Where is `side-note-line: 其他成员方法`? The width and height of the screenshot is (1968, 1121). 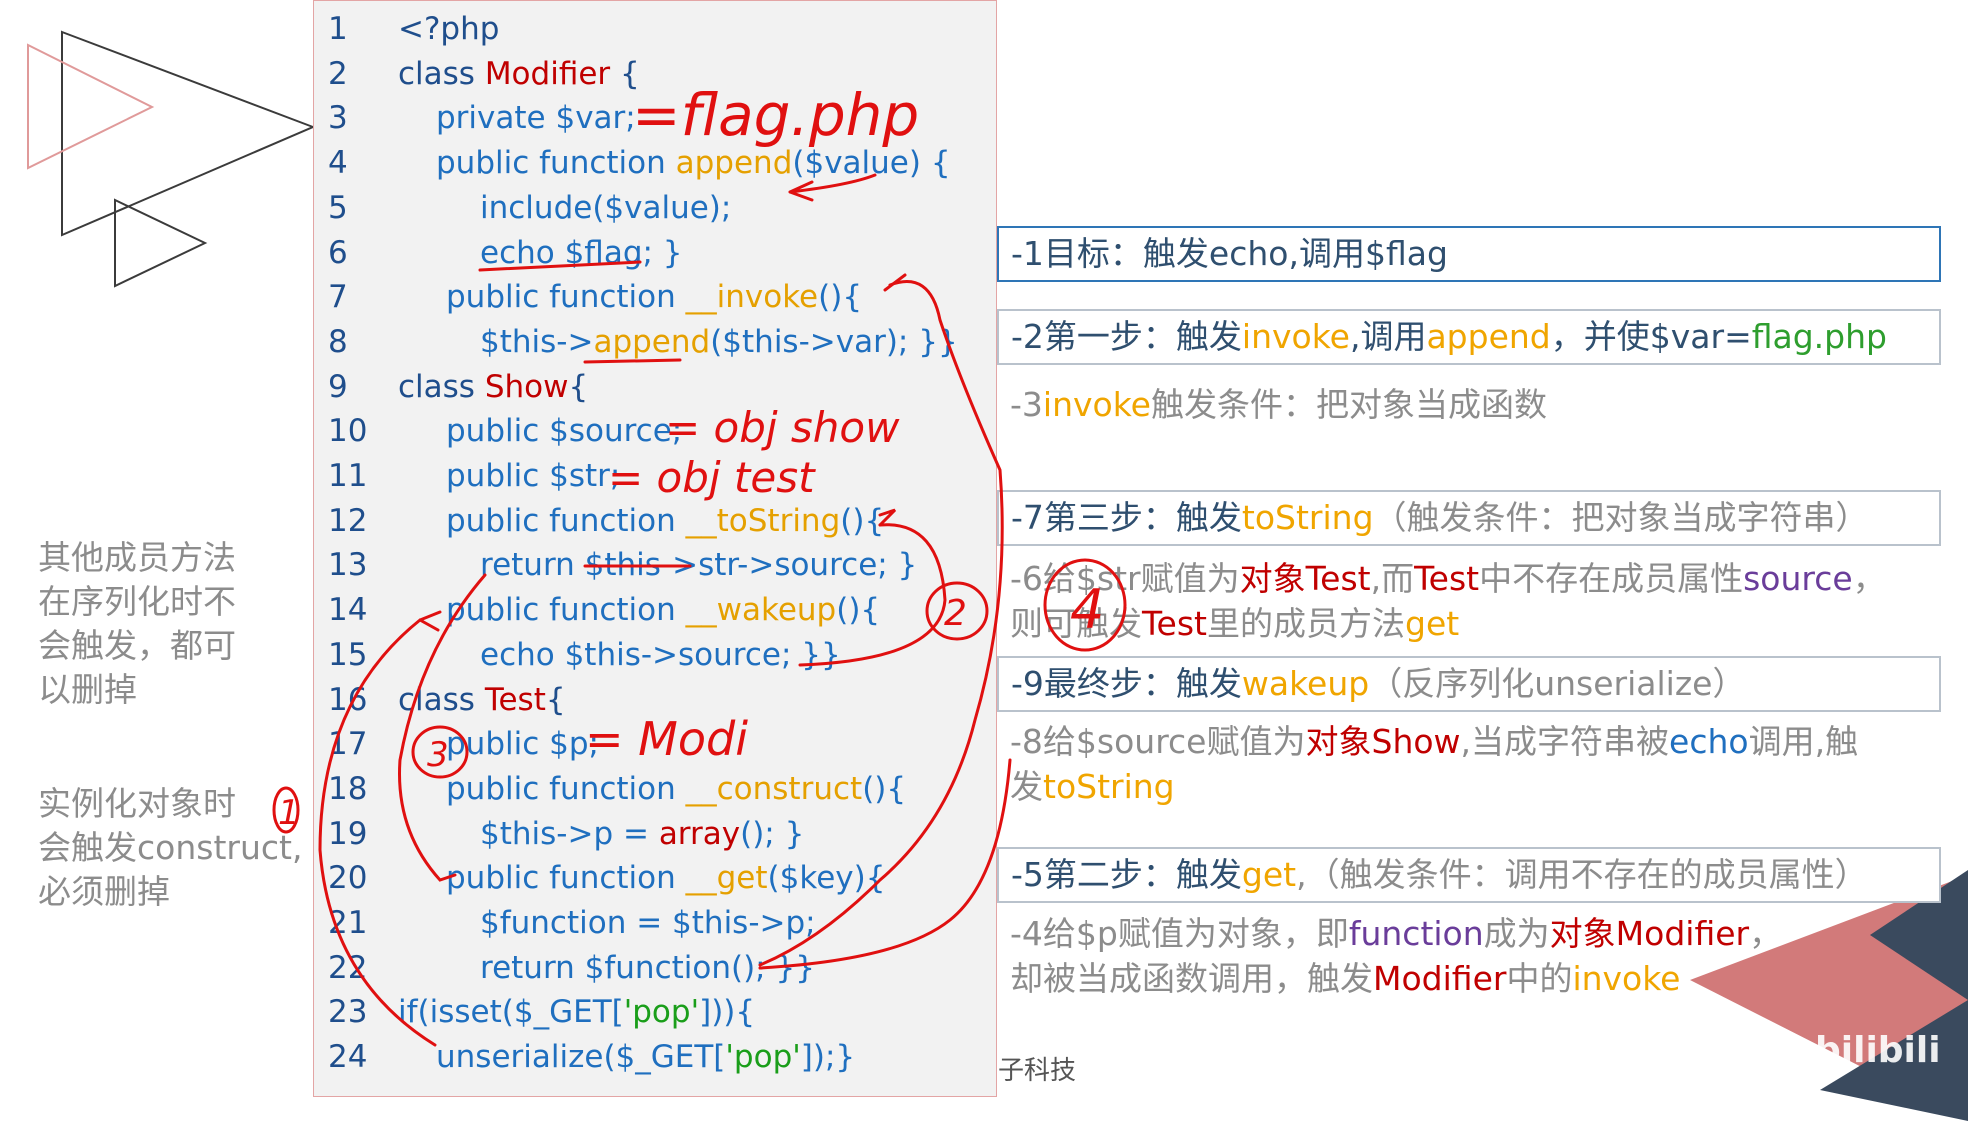 side-note-line: 其他成员方法 is located at coordinates (137, 557).